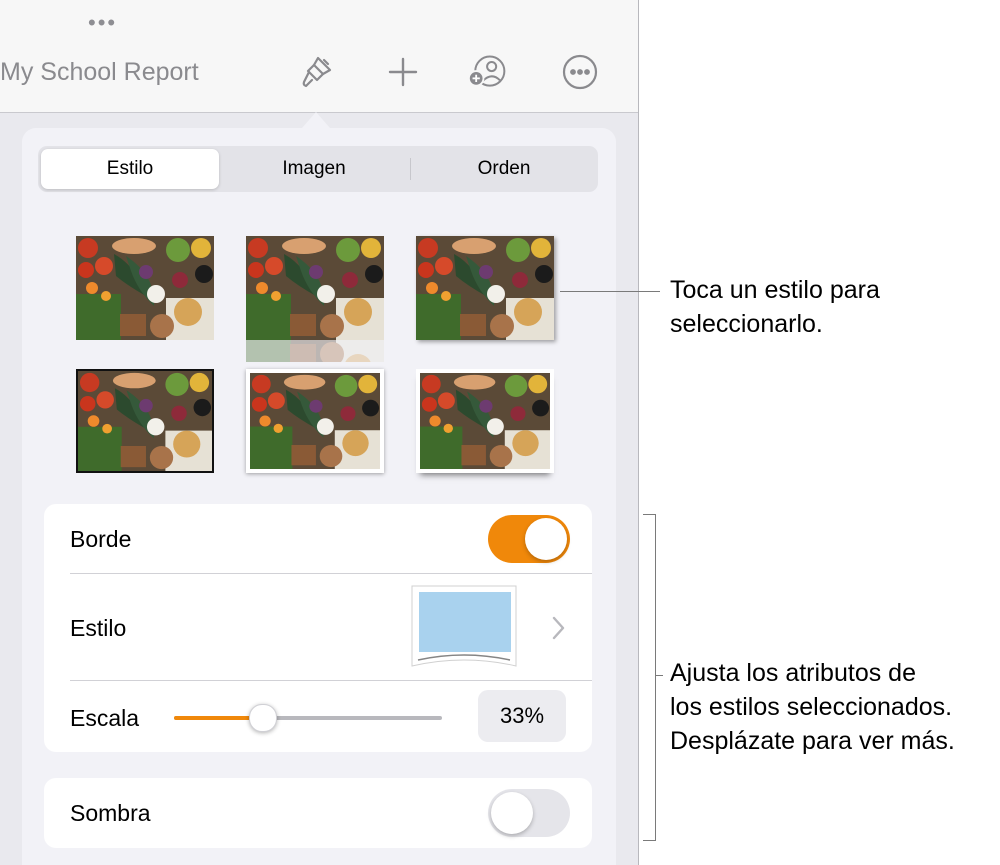  I want to click on shadow-label: Sombra, so click(110, 813).